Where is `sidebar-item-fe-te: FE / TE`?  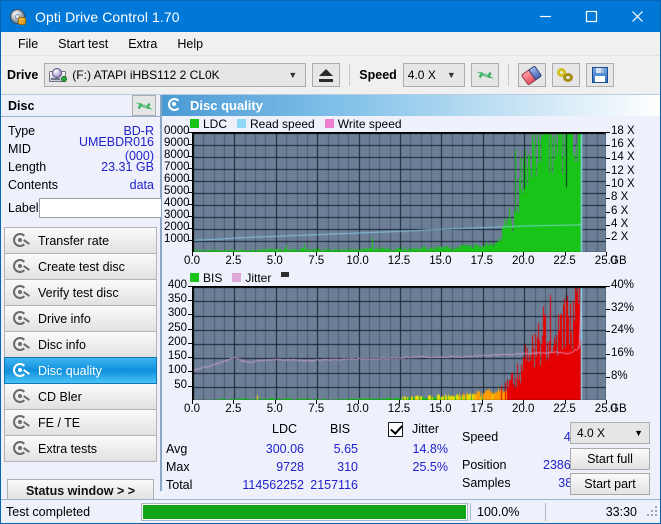 sidebar-item-fe-te: FE / TE is located at coordinates (80, 422).